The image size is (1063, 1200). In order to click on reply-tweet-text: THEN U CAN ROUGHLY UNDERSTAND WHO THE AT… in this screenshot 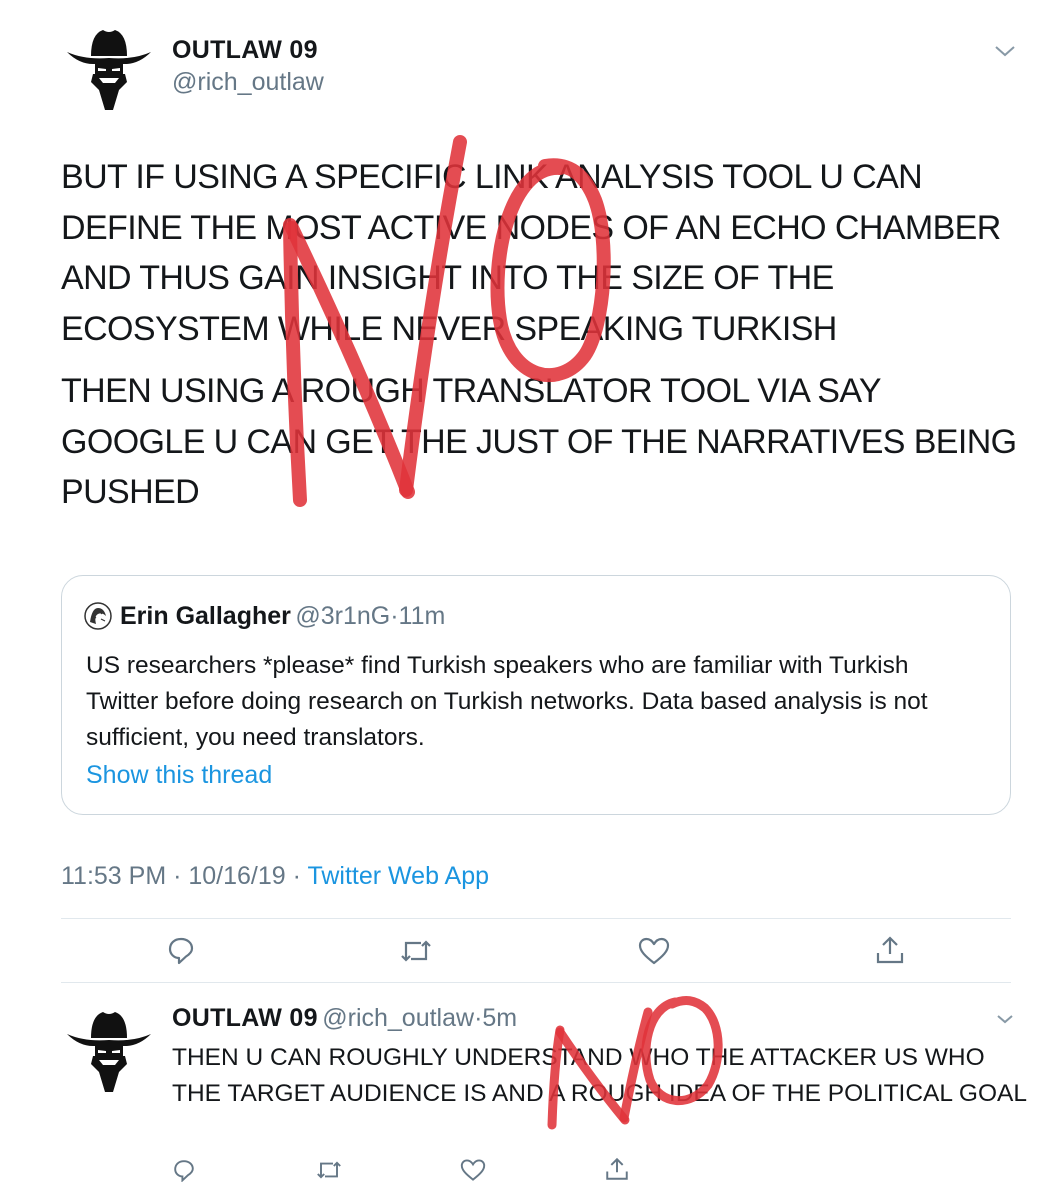, I will do `click(599, 1075)`.